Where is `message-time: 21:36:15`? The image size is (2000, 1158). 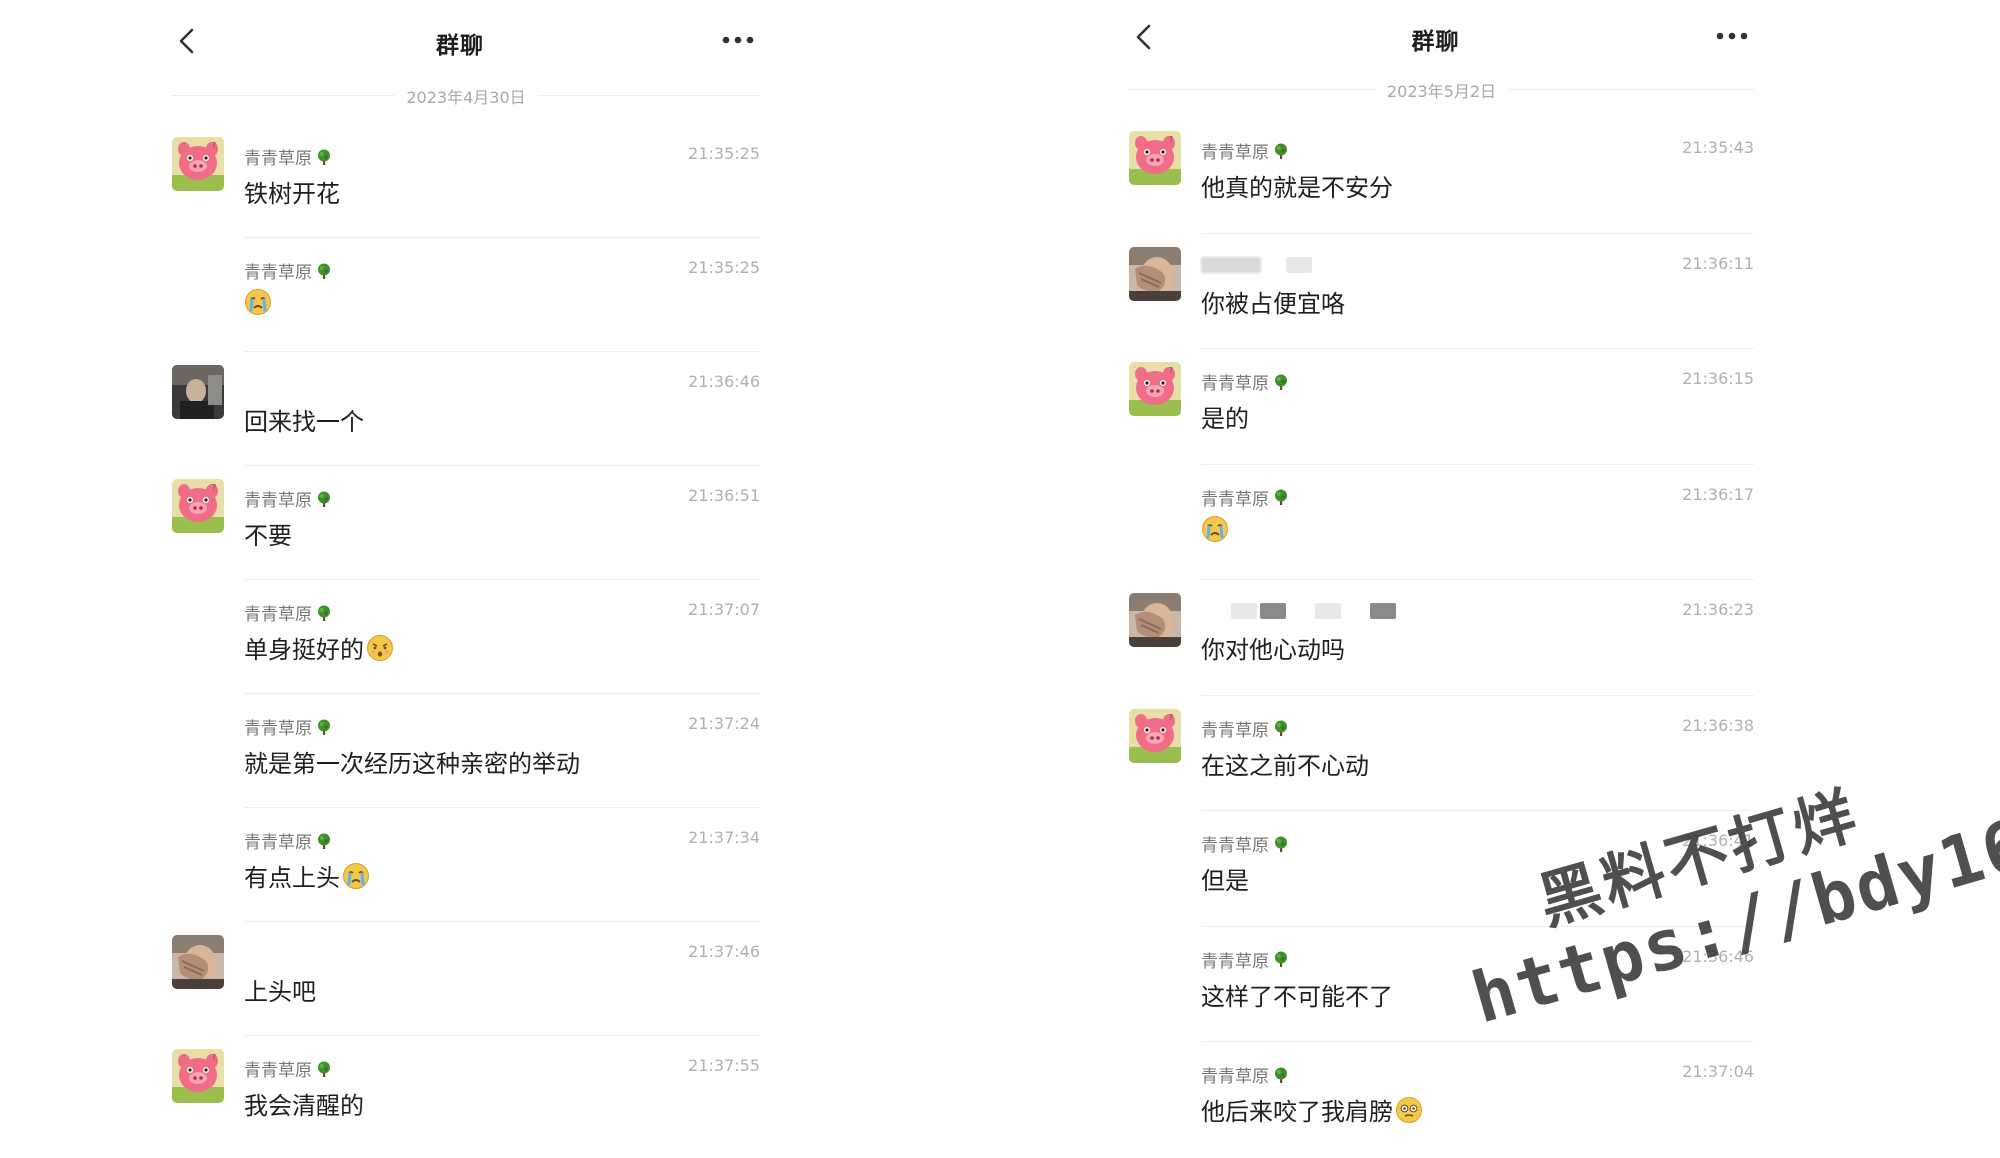
message-time: 21:36:15 is located at coordinates (1718, 378).